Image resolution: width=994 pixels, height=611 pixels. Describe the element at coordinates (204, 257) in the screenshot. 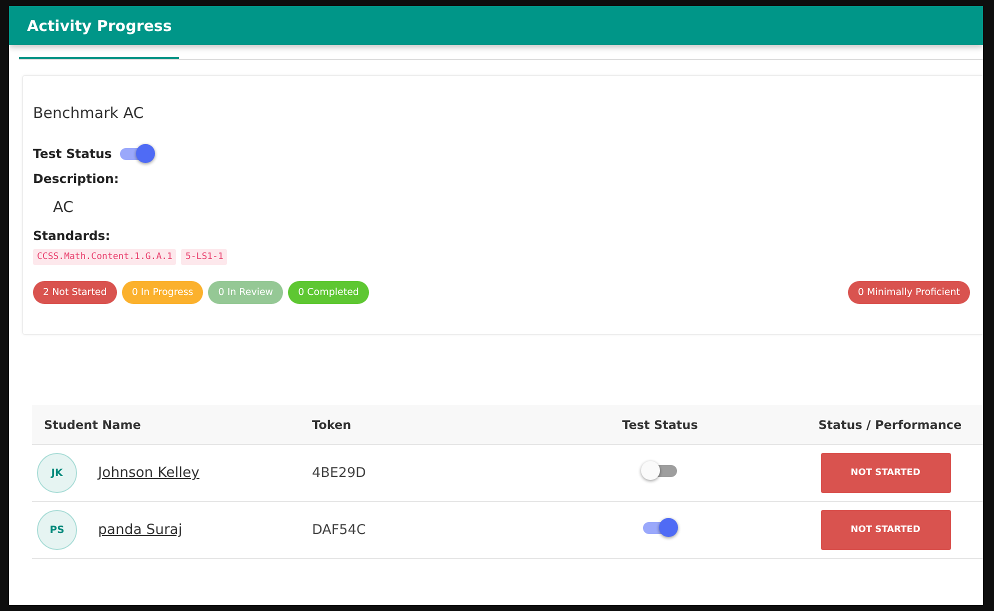

I see `standard-tag: 5-LS1-1` at that location.